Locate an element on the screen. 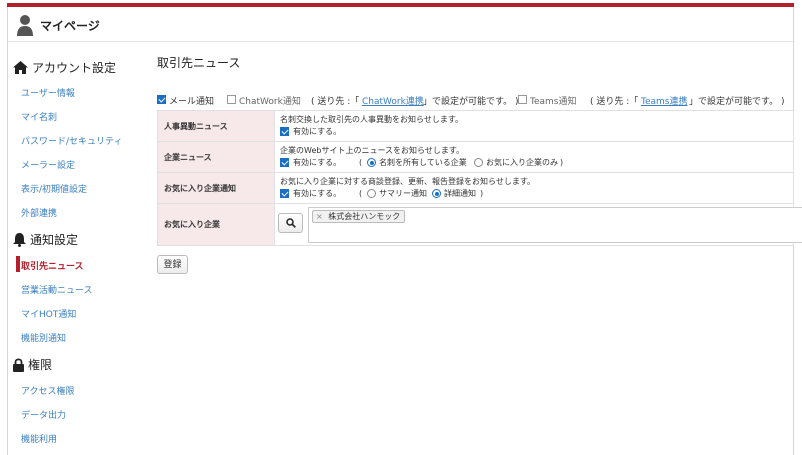  header: マイページ is located at coordinates (400, 24).